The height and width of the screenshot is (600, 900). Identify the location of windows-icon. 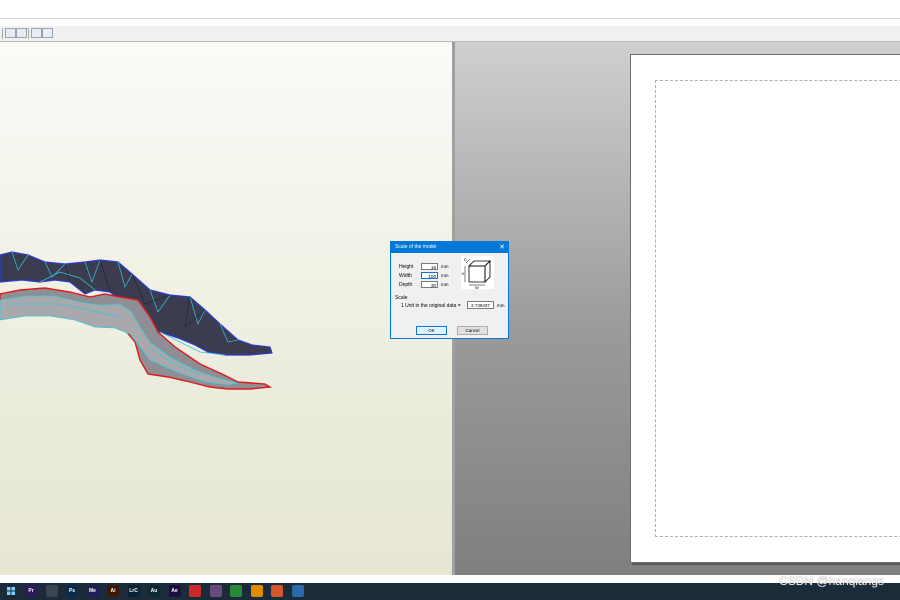
(11, 591).